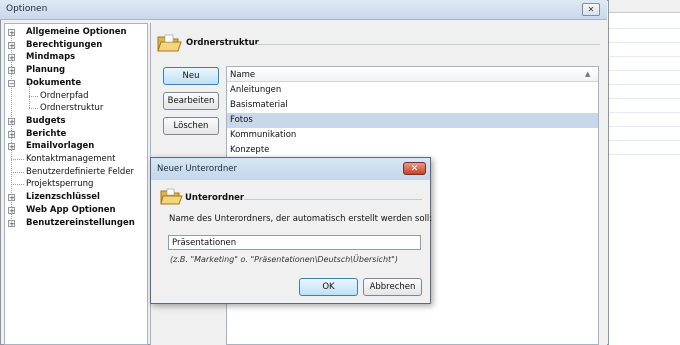  I want to click on tree-item-label: Budgets, so click(46, 121).